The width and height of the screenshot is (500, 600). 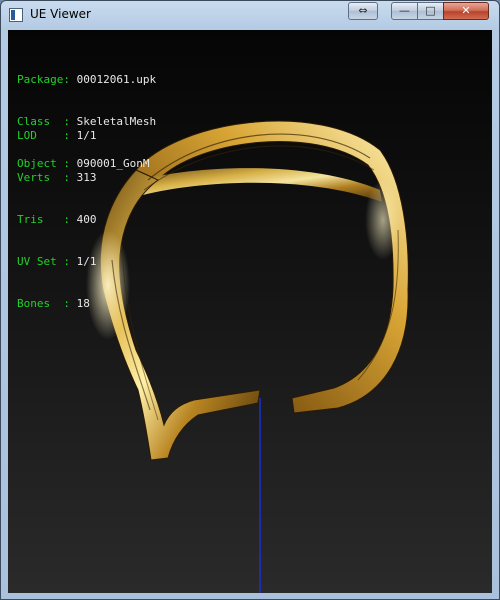 I want to click on app-icon, so click(x=16, y=15).